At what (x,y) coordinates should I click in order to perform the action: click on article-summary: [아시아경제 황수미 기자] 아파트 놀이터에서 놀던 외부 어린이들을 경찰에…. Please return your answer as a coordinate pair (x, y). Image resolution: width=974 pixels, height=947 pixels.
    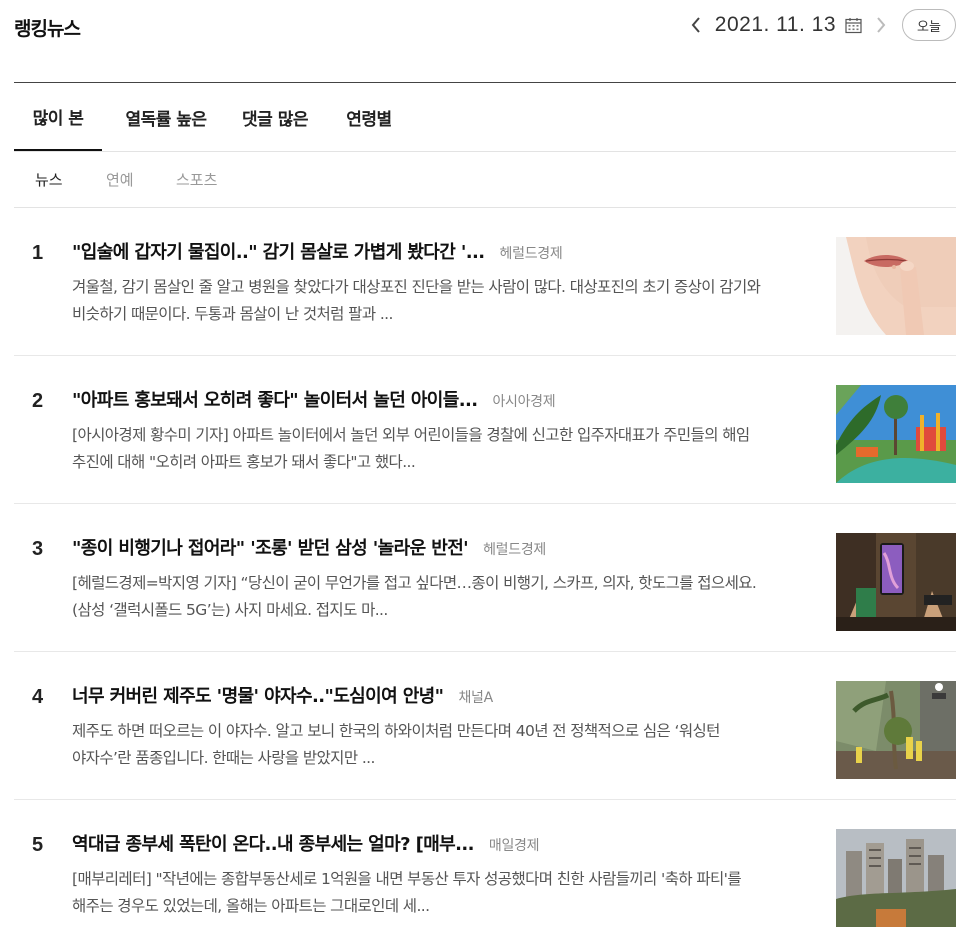
    Looking at the image, I should click on (411, 448).